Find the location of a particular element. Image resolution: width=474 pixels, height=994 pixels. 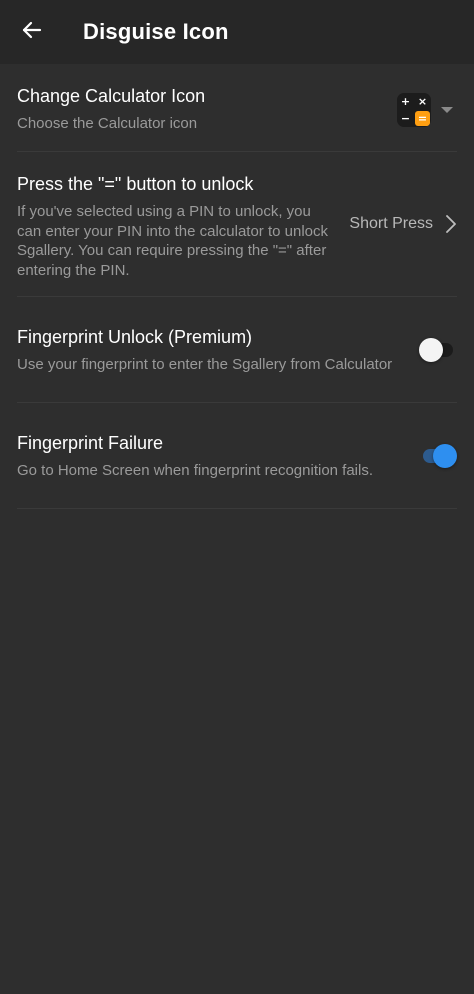

caret-down-icon is located at coordinates (447, 109).